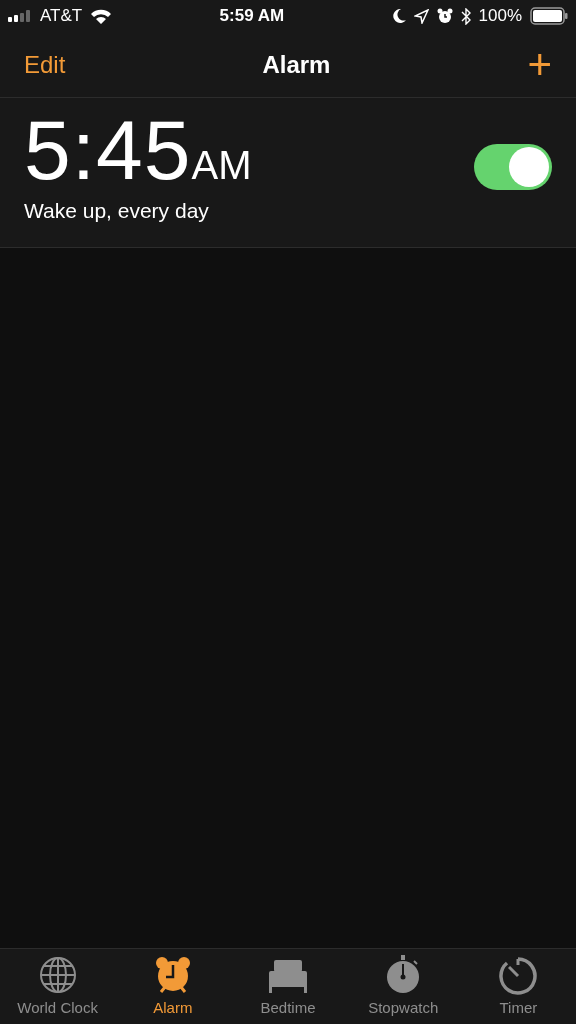 The image size is (576, 1024). Describe the element at coordinates (252, 16) in the screenshot. I see `status-time: 5:59 AM` at that location.